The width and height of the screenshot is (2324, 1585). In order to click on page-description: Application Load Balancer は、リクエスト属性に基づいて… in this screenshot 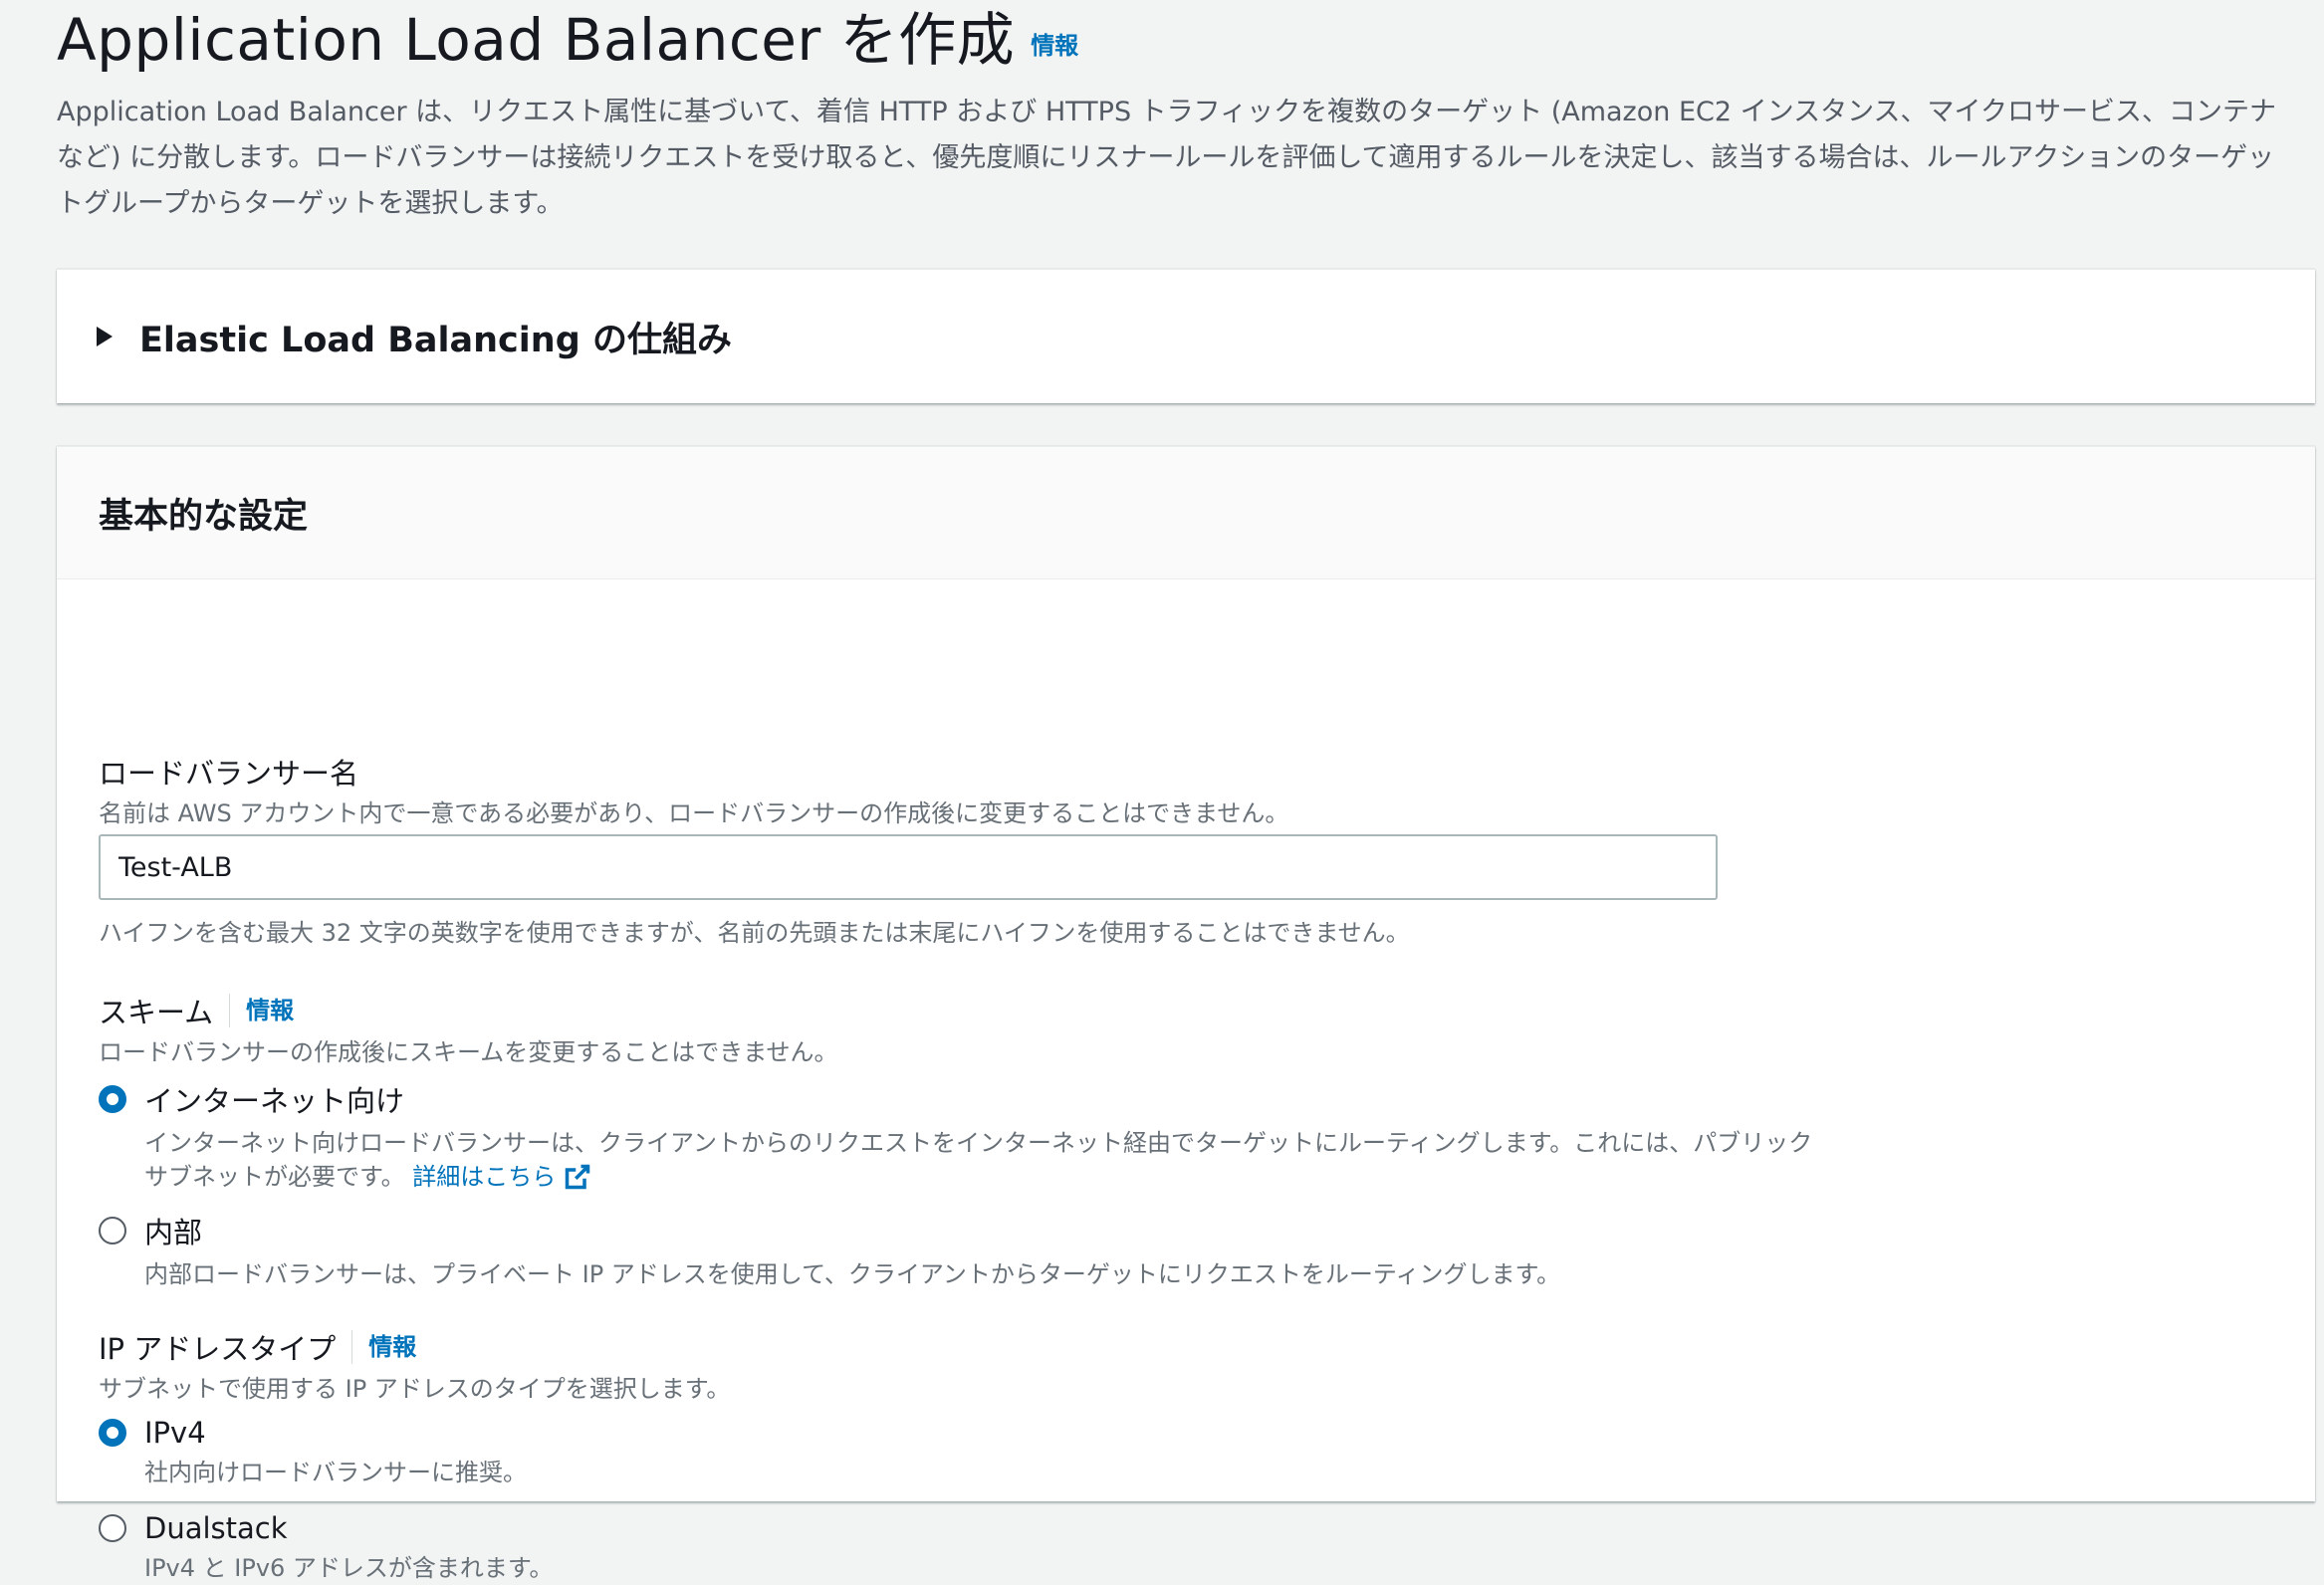, I will do `click(1166, 158)`.